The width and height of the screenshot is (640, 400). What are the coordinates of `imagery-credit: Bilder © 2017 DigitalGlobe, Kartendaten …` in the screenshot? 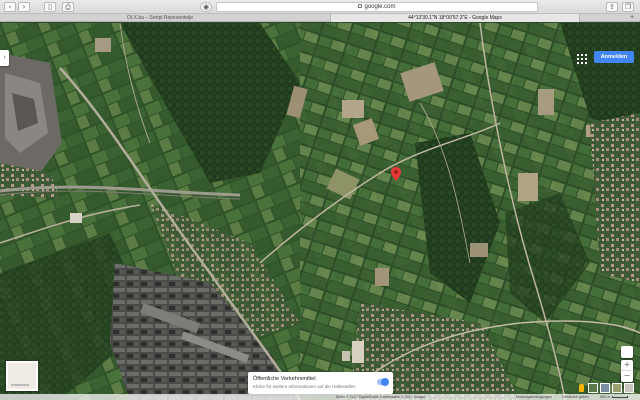 It's located at (381, 397).